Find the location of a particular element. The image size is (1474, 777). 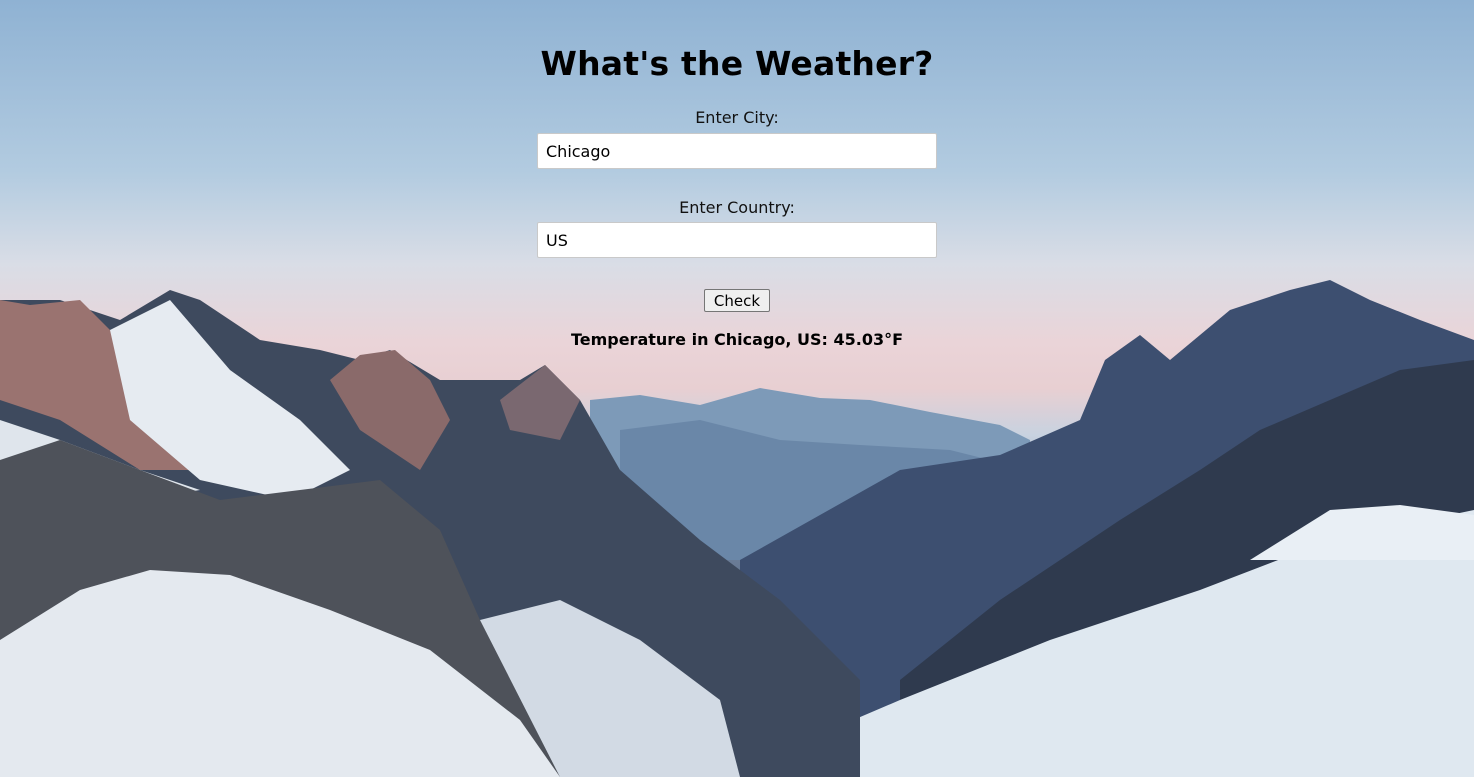

city-label: Enter City: is located at coordinates (737, 117).